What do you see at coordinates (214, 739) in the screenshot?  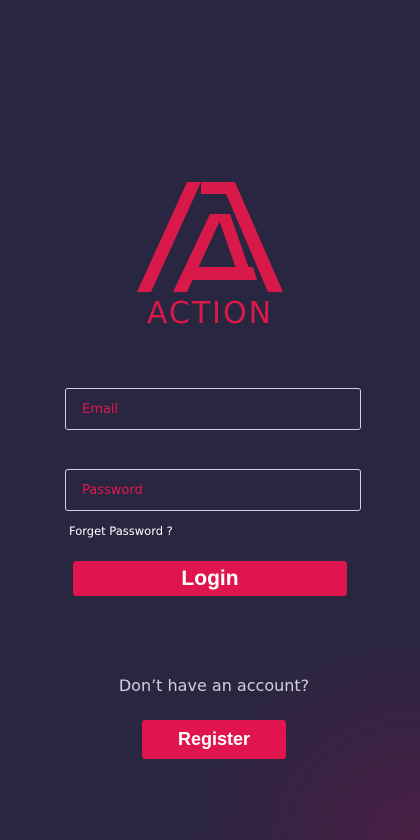 I see `register-button: Register` at bounding box center [214, 739].